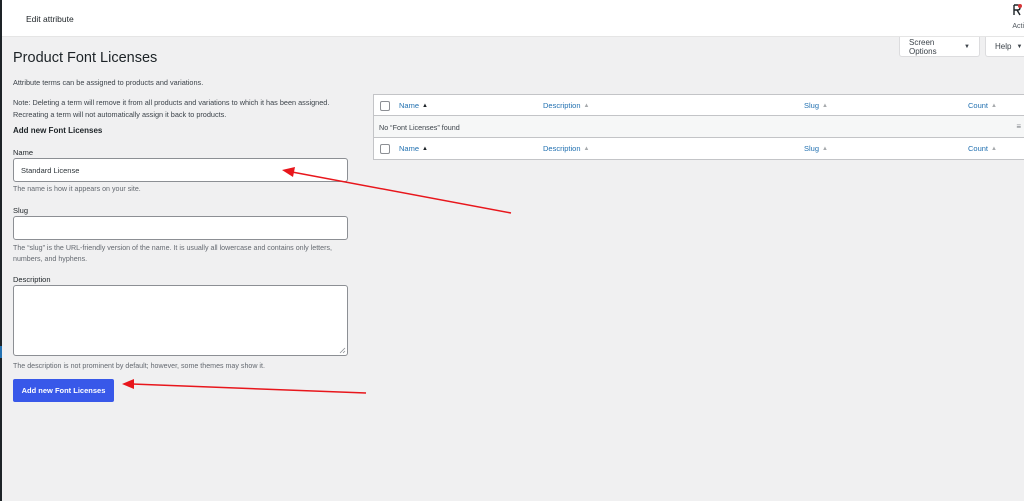  Describe the element at coordinates (180, 228) in the screenshot. I see `slug-input` at that location.